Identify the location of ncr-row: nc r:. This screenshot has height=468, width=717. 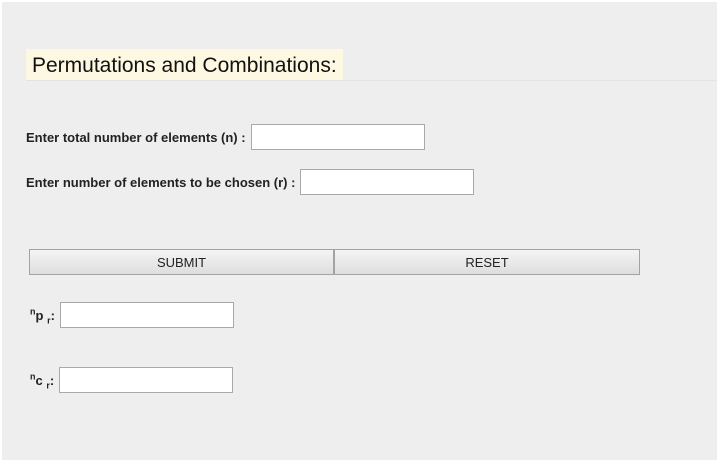
(132, 380).